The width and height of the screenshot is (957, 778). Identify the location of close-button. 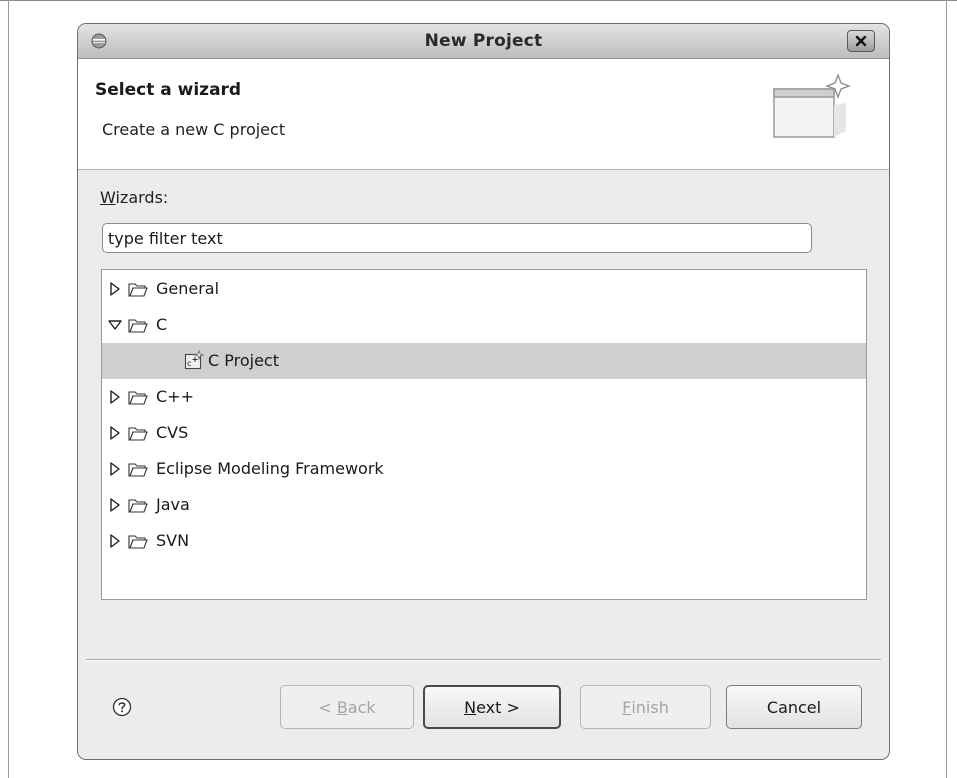
(861, 41).